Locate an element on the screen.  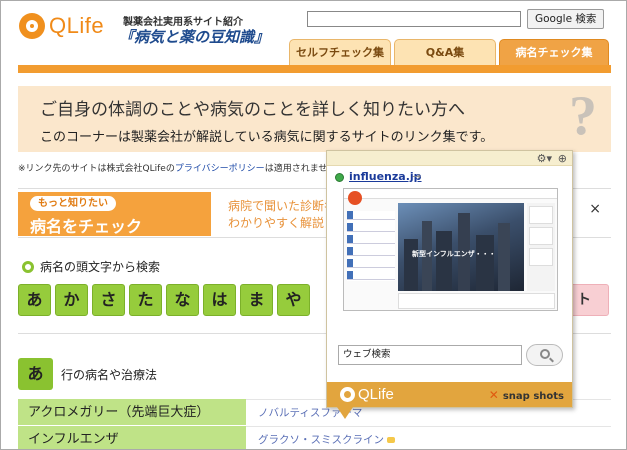
kana-button-a: あ is located at coordinates (34, 300).